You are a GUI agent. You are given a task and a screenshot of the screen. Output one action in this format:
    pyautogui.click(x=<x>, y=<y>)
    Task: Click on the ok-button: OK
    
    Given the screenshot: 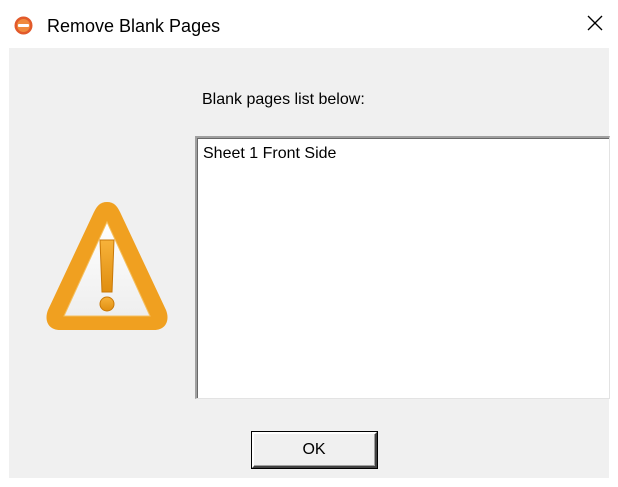 What is the action you would take?
    pyautogui.click(x=314, y=450)
    